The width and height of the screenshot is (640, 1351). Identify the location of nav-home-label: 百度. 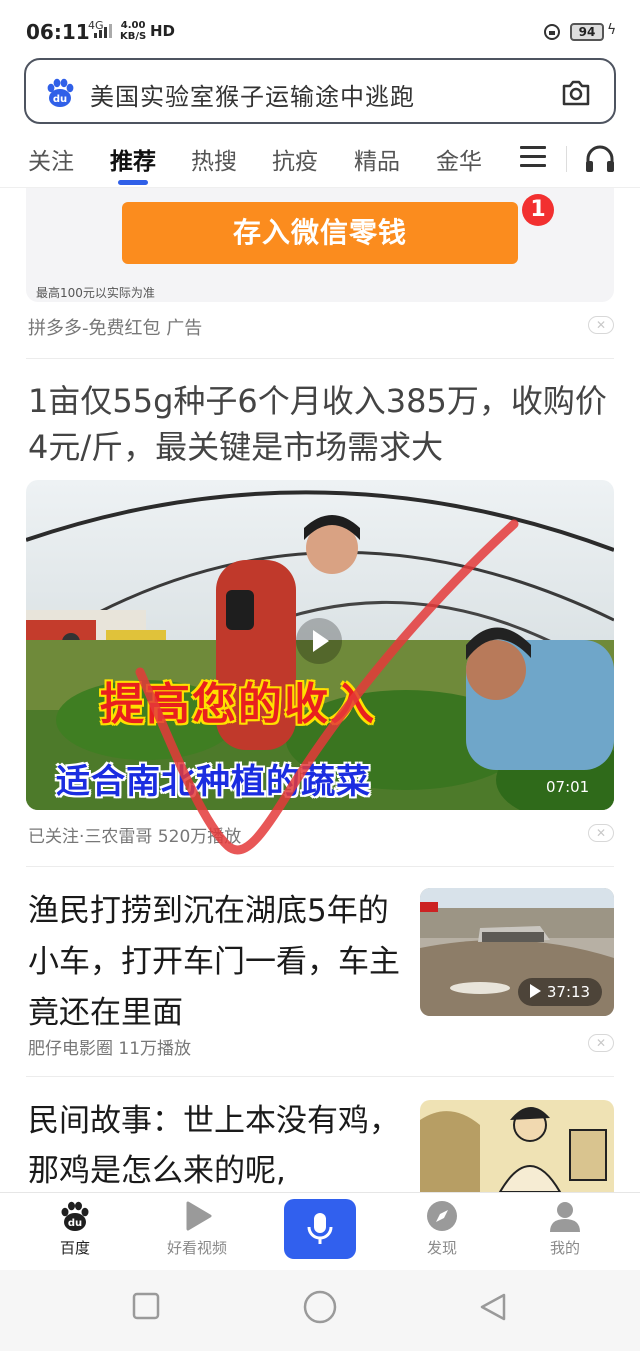
(74, 1248).